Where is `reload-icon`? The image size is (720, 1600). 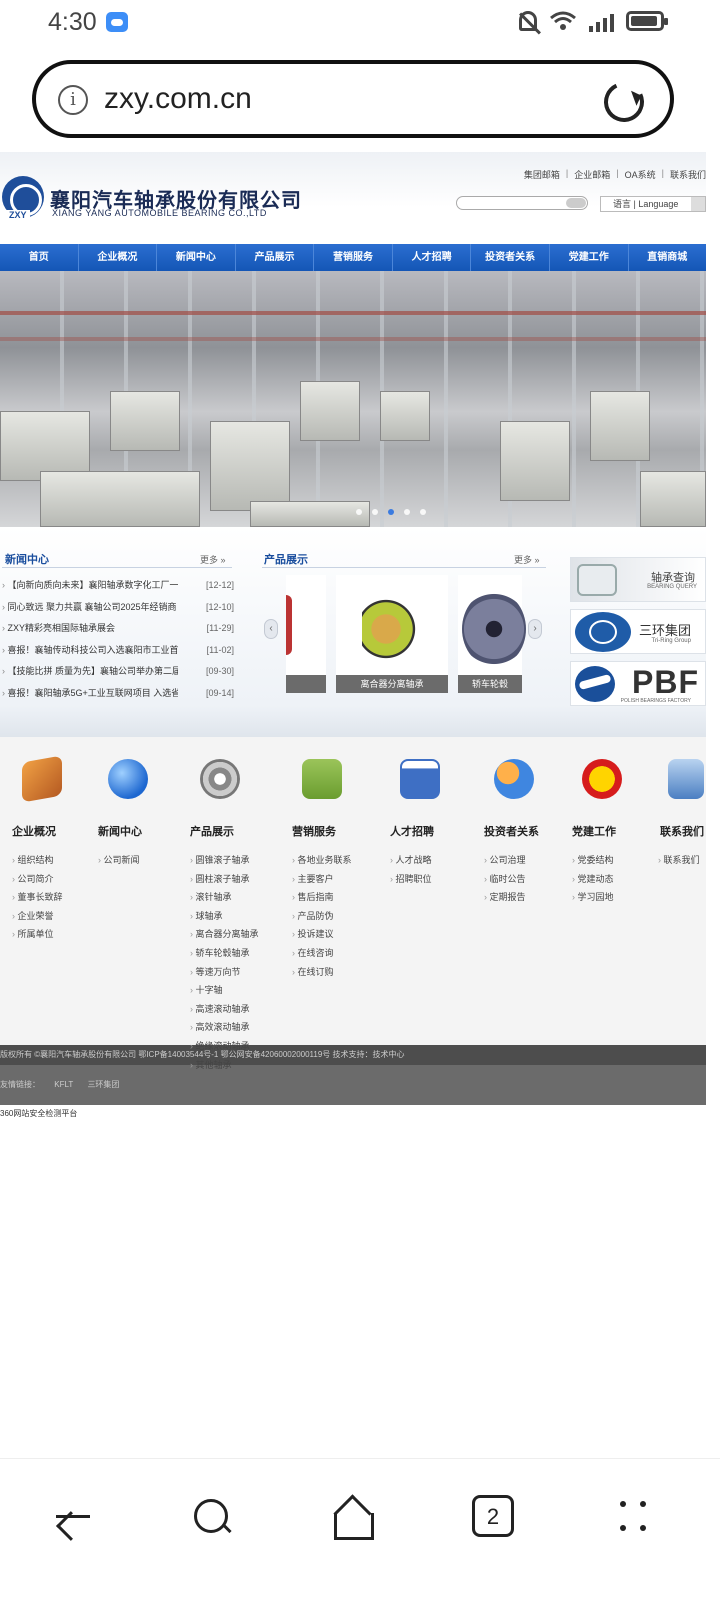 reload-icon is located at coordinates (624, 102).